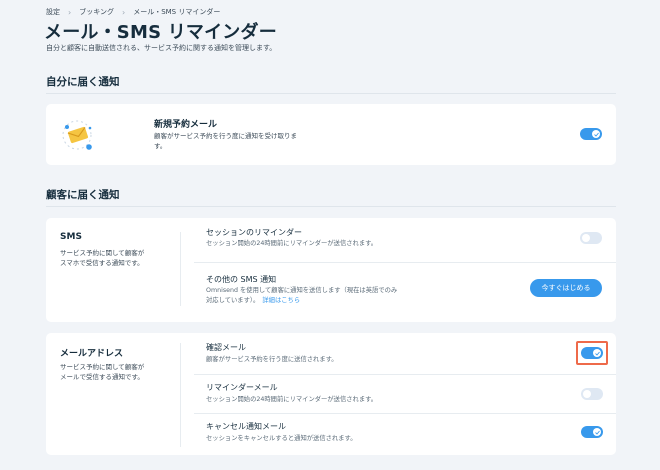  I want to click on section-title-self: 自分に届く通知, so click(83, 82).